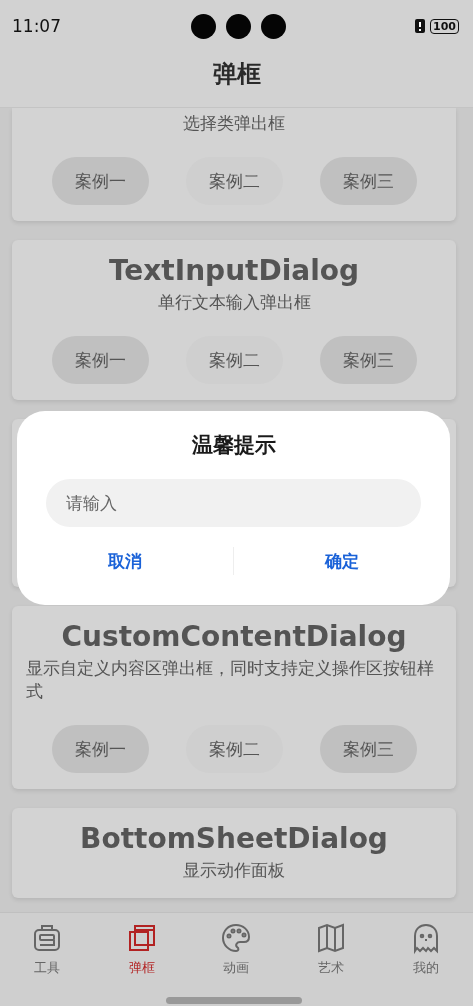  What do you see at coordinates (230, 680) in the screenshot?
I see `card-subtitle: 显示自定义内容区弹出框，同时支持定义操作区按钮样式` at bounding box center [230, 680].